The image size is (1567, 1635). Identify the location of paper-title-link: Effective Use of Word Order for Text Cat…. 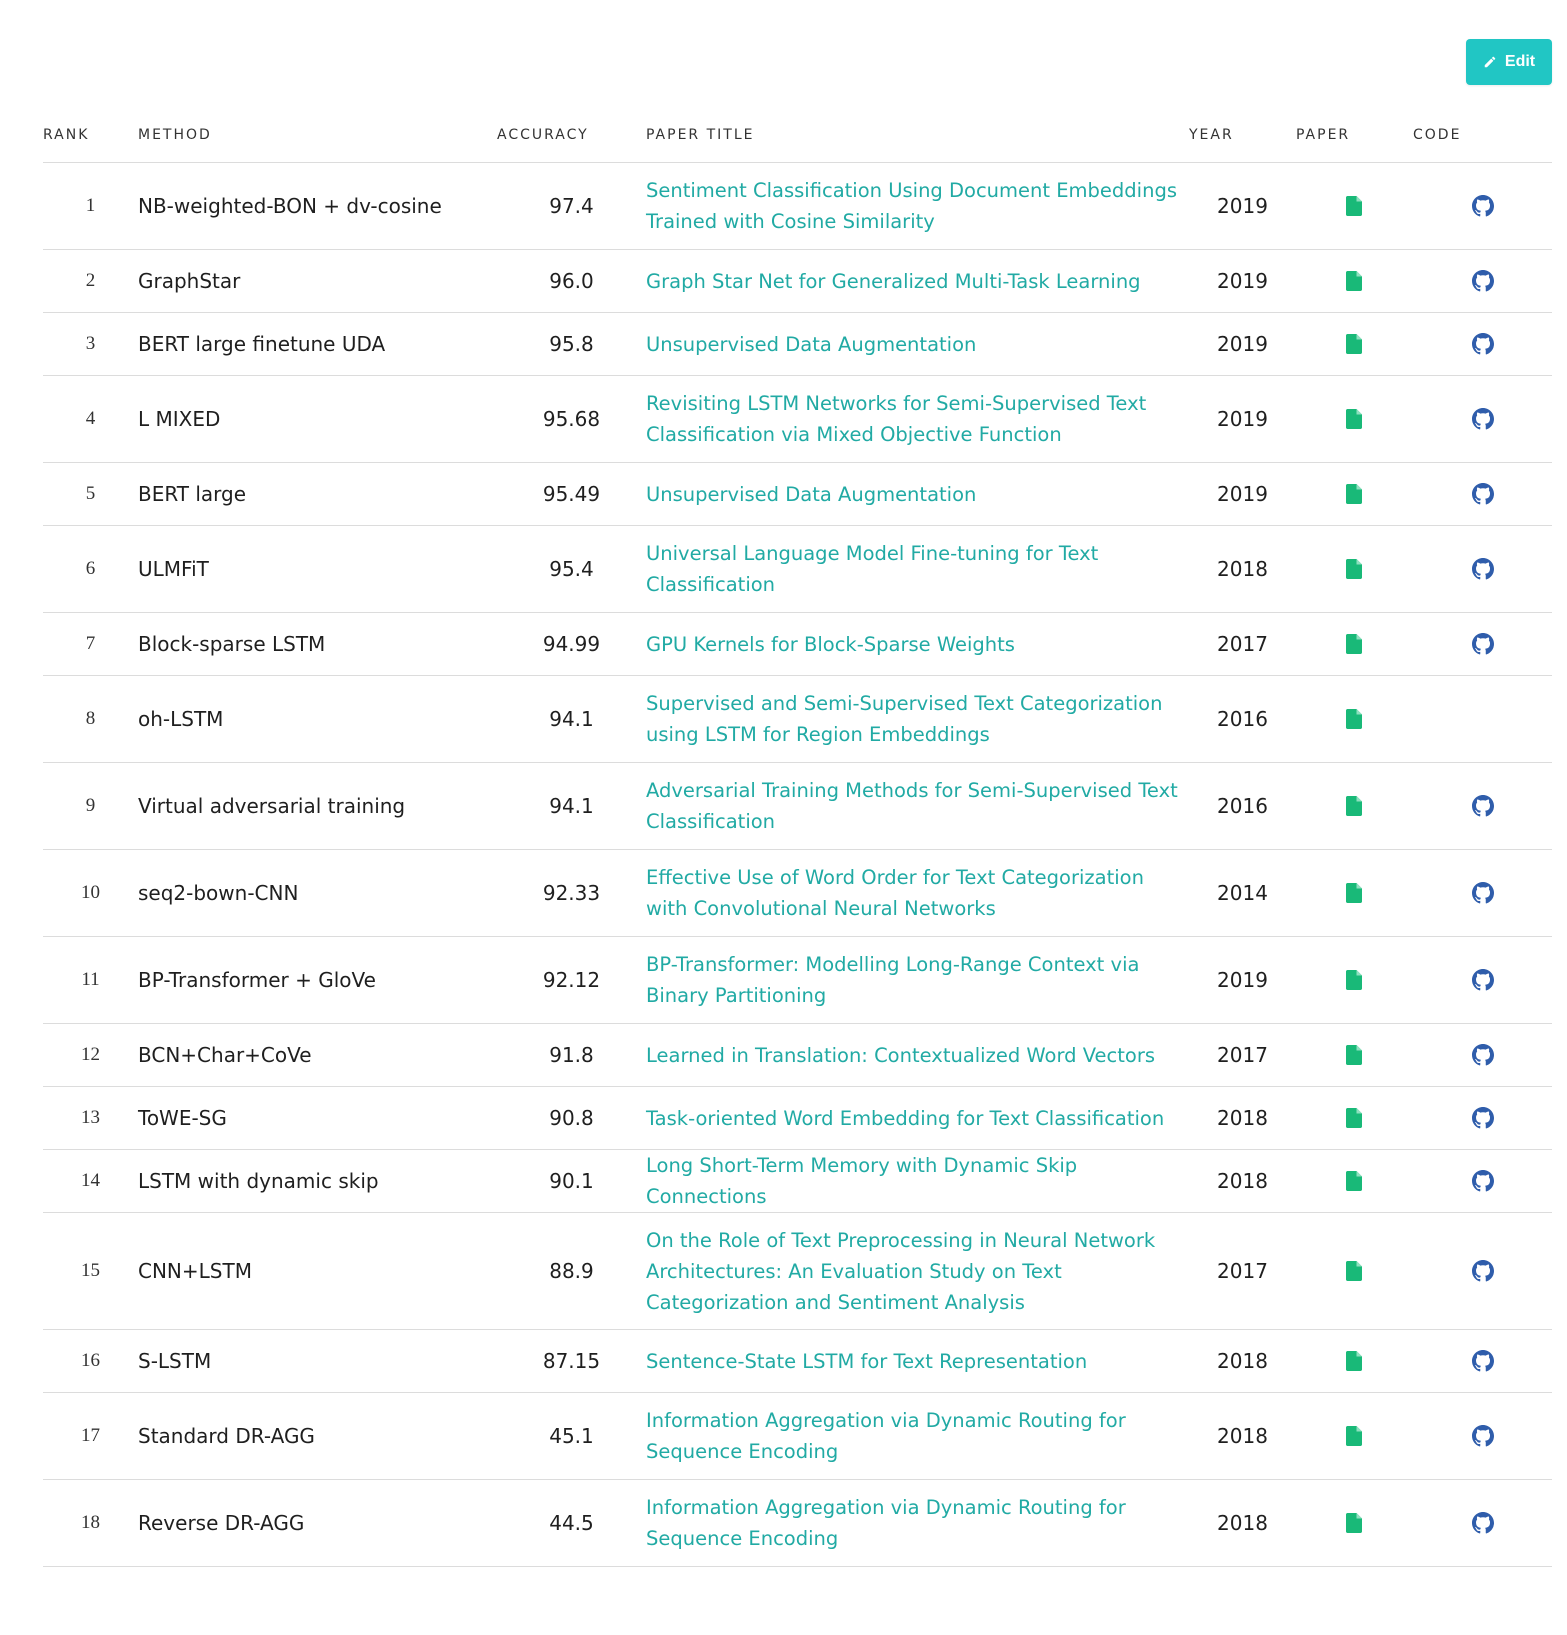
(917, 893).